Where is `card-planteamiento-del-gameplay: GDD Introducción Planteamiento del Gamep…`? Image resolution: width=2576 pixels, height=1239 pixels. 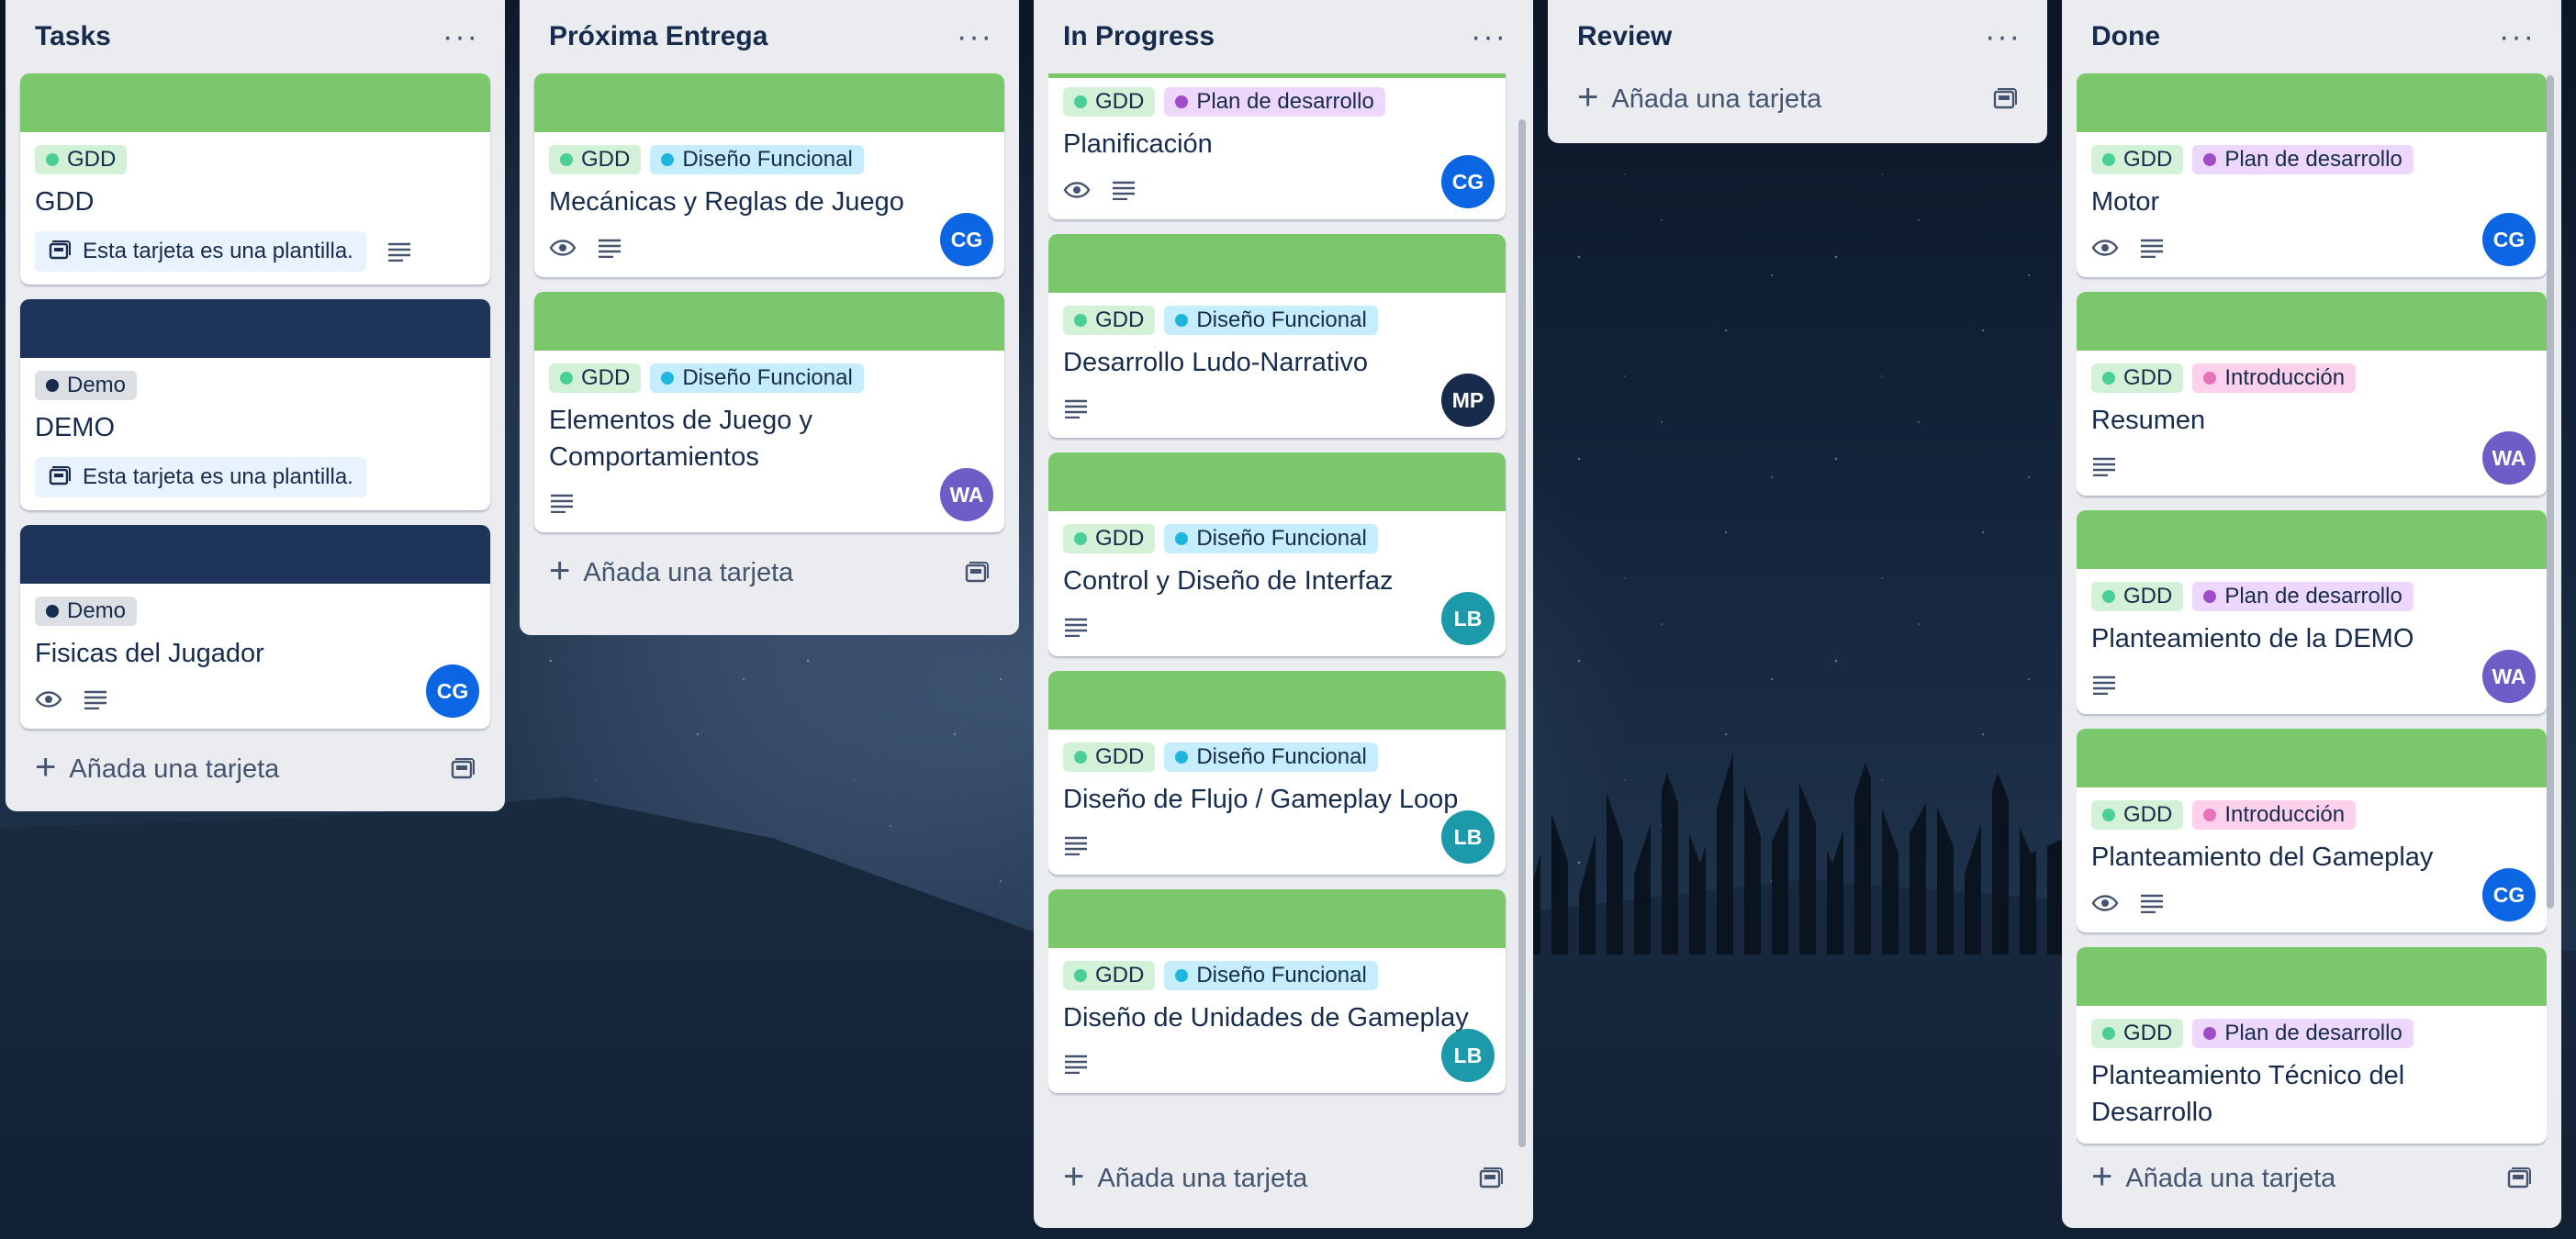
card-planteamiento-del-gameplay: GDD Introducción Planteamiento del Gamep… is located at coordinates (2312, 831).